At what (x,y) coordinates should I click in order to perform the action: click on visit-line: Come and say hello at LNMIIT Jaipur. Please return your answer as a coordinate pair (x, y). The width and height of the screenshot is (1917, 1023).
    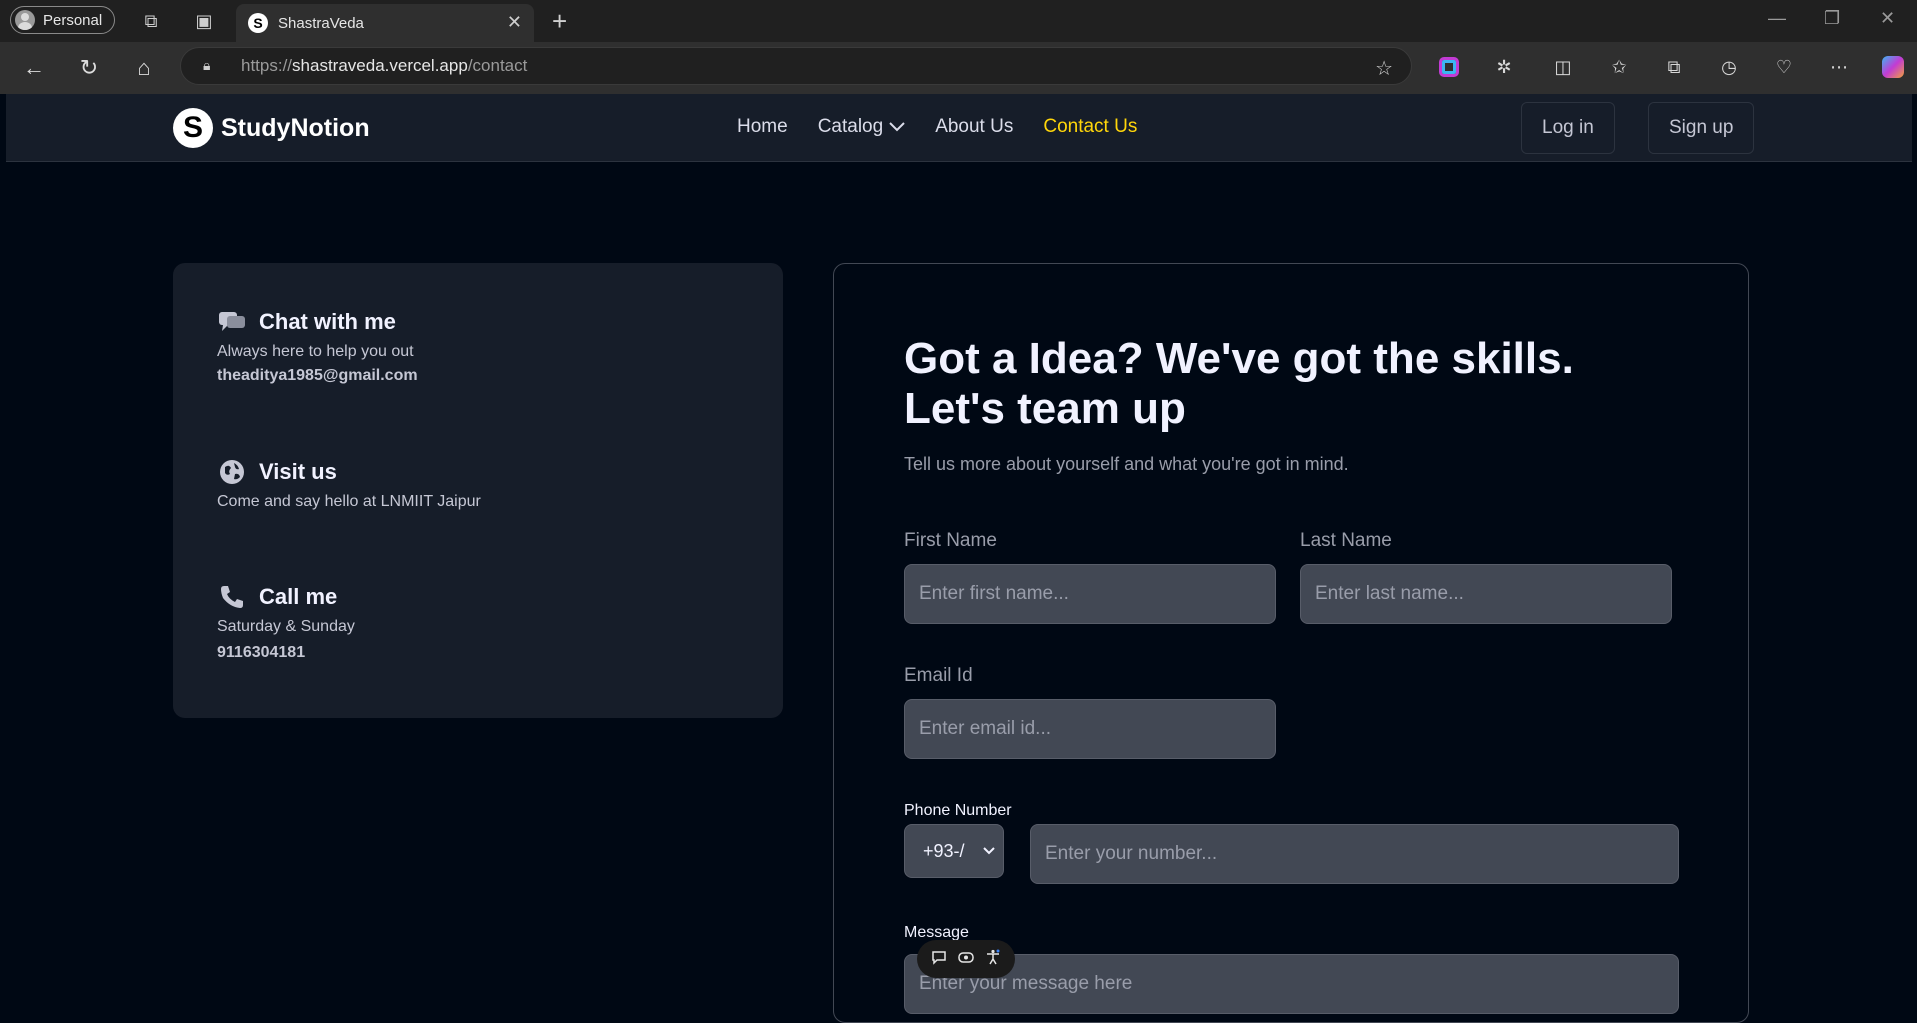
    Looking at the image, I should click on (349, 501).